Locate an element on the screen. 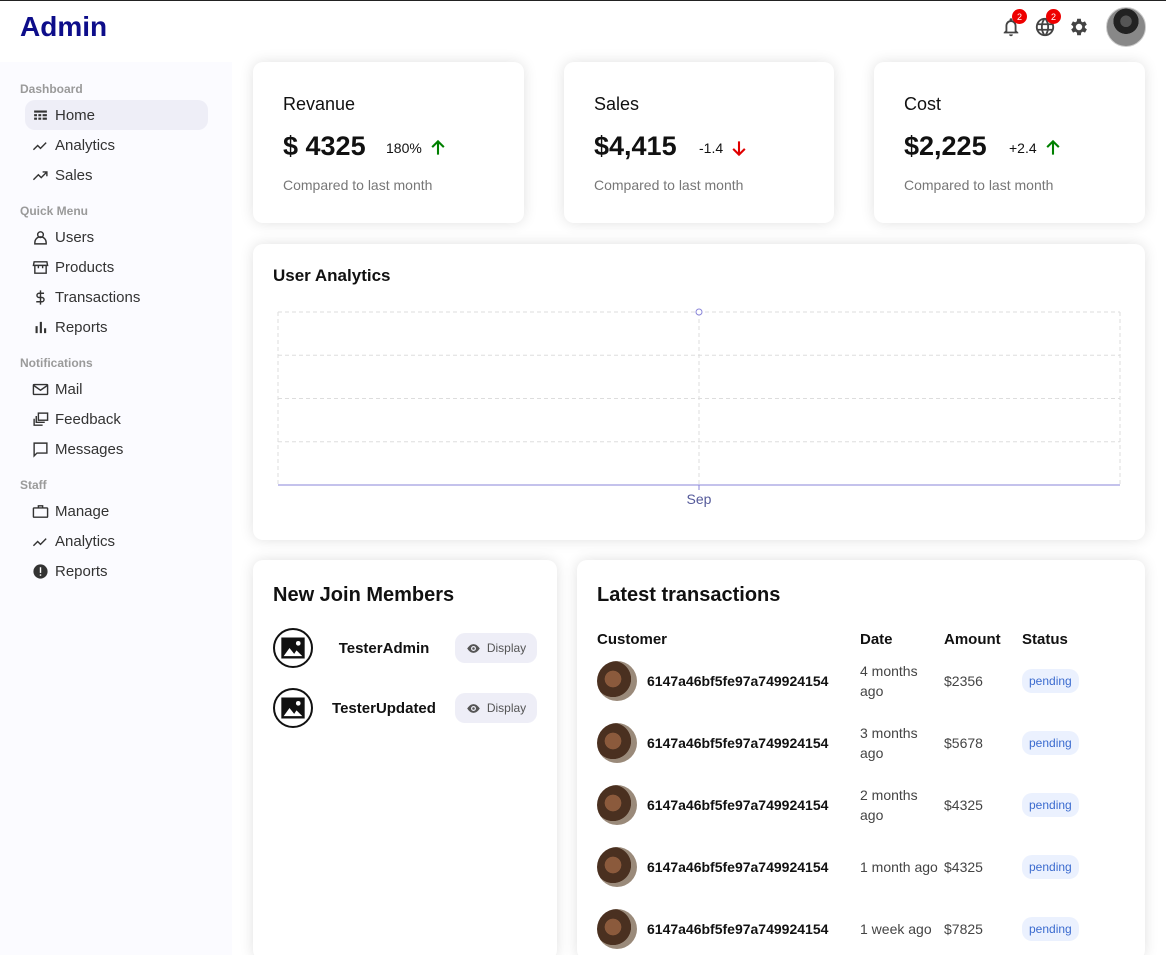 Image resolution: width=1166 pixels, height=955 pixels. work-icon is located at coordinates (40, 511).